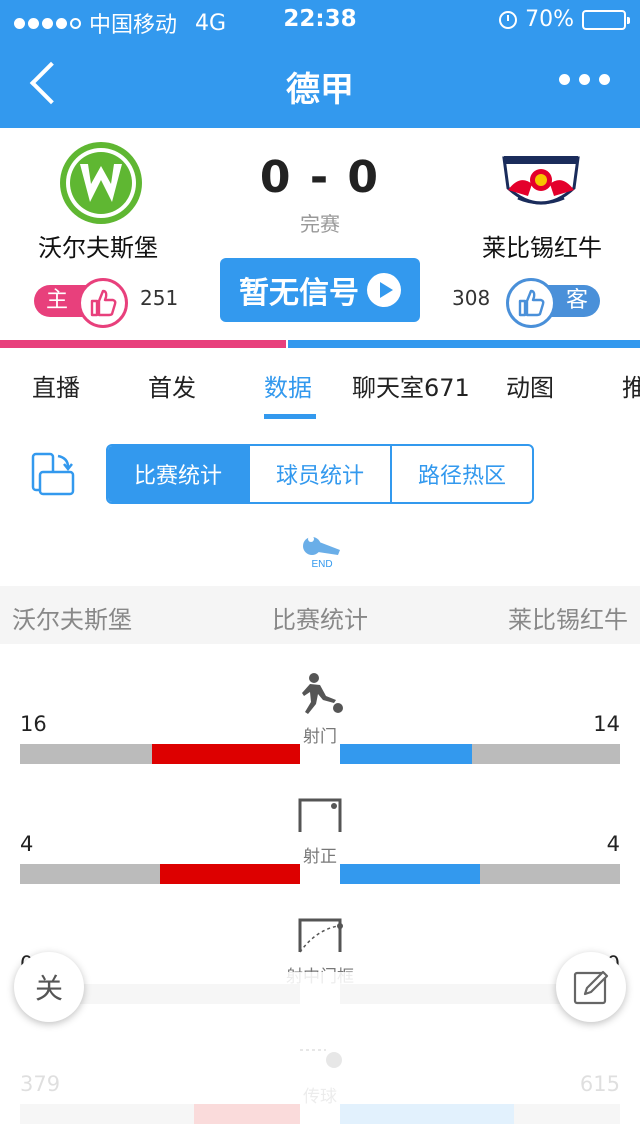 This screenshot has height=1136, width=640. I want to click on edit-floating-button, so click(591, 987).